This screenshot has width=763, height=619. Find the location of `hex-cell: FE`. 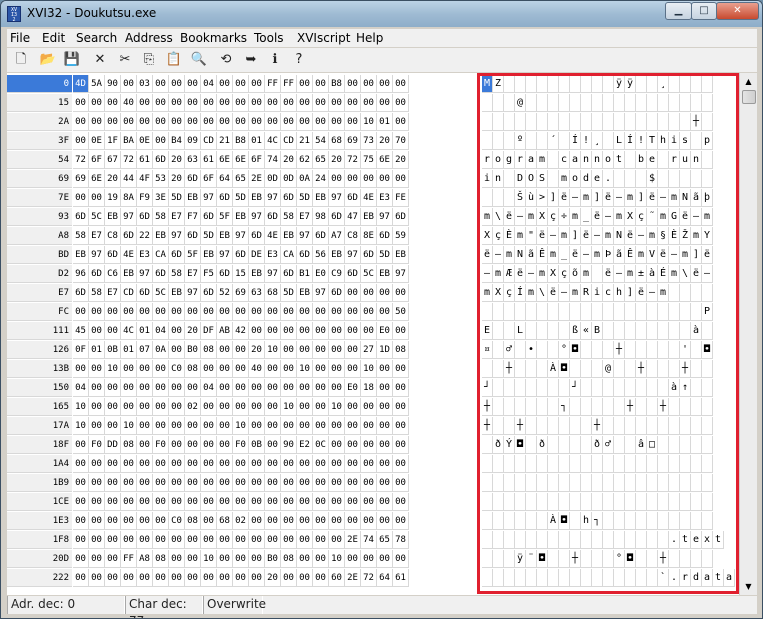

hex-cell: FE is located at coordinates (401, 198).